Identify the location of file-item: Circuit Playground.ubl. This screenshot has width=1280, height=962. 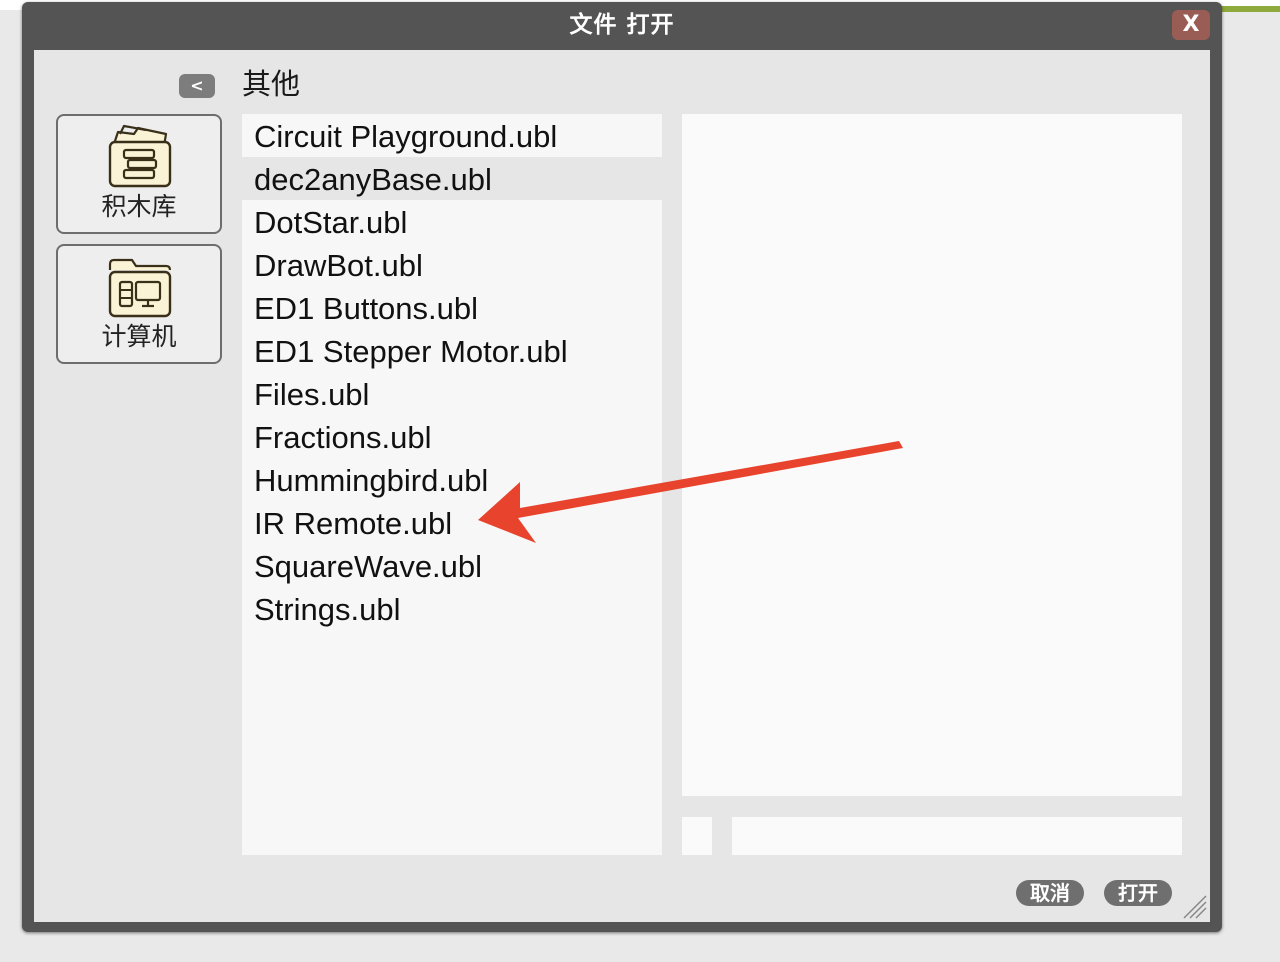
(452, 135).